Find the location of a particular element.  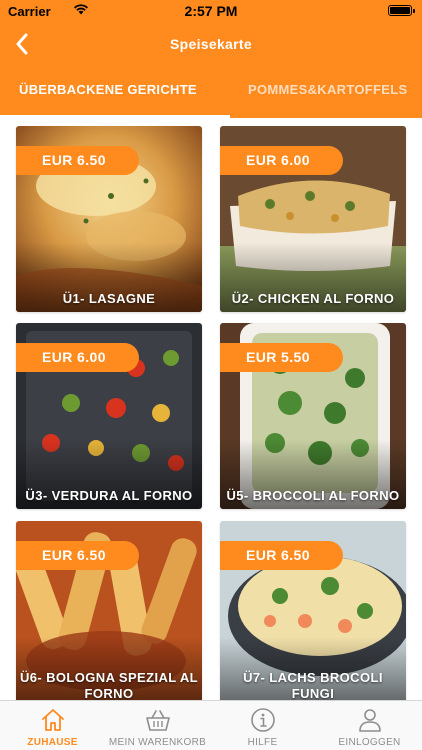

page-title: Speisekarte is located at coordinates (211, 44).